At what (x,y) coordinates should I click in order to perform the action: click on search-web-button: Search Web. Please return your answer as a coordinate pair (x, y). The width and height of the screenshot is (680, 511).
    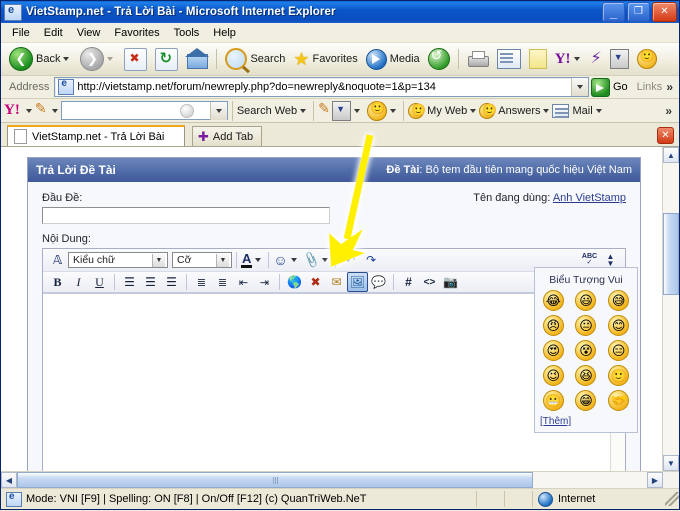
    Looking at the image, I should click on (267, 111).